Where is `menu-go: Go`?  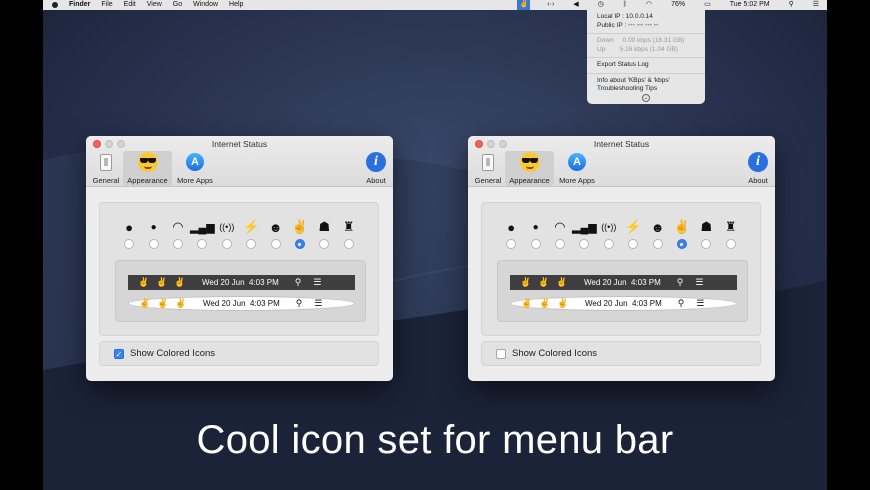 menu-go: Go is located at coordinates (177, 5).